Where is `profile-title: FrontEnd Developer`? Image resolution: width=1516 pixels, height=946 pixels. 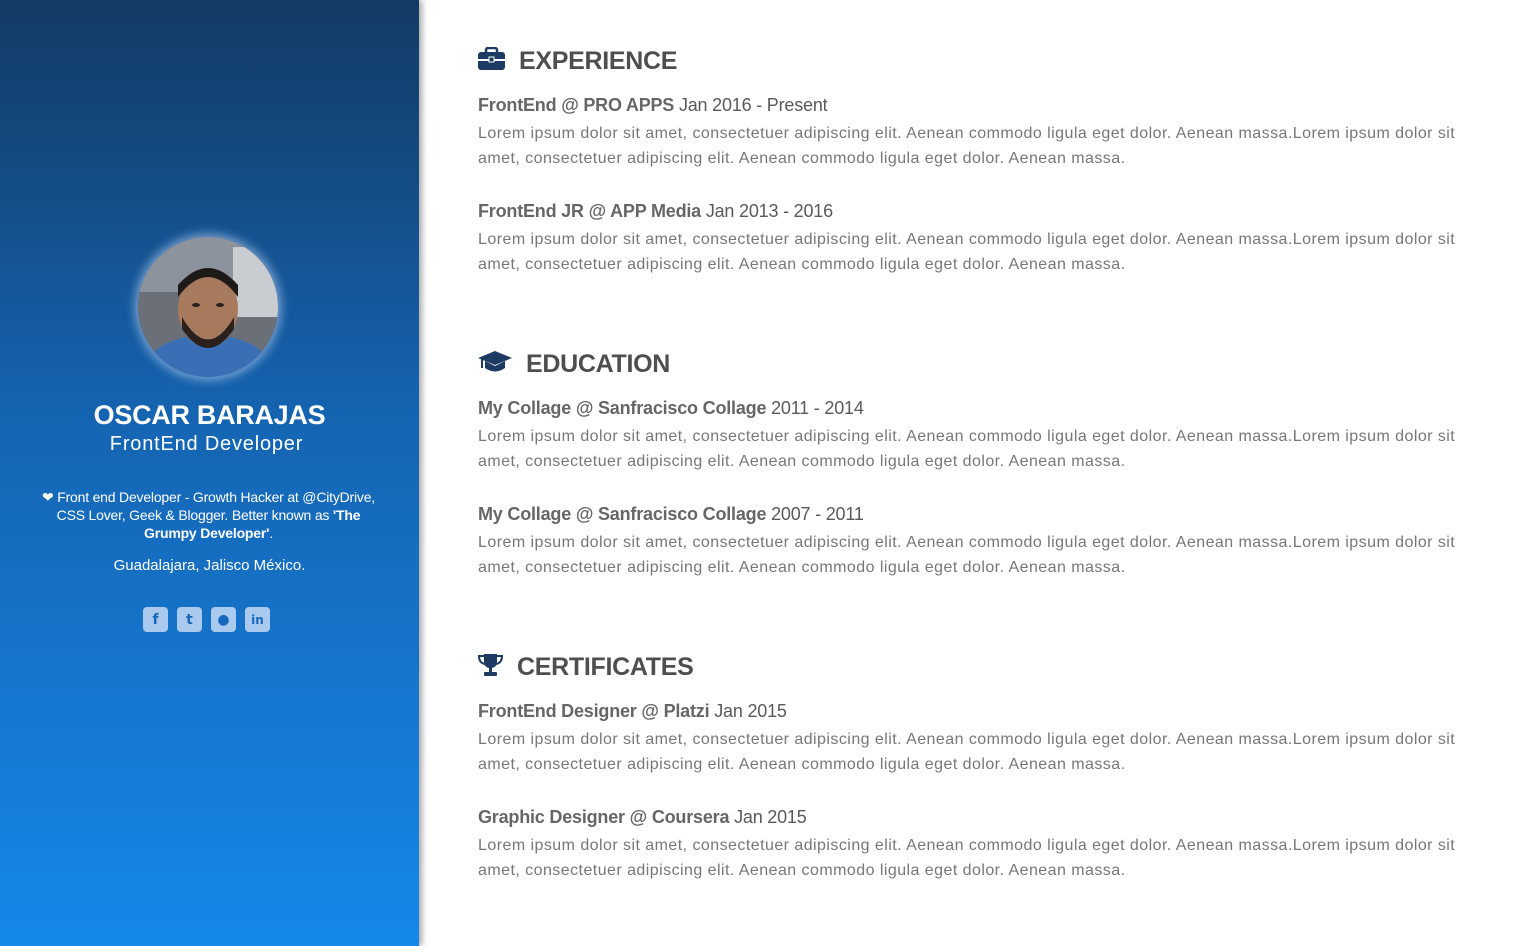 profile-title: FrontEnd Developer is located at coordinates (206, 444).